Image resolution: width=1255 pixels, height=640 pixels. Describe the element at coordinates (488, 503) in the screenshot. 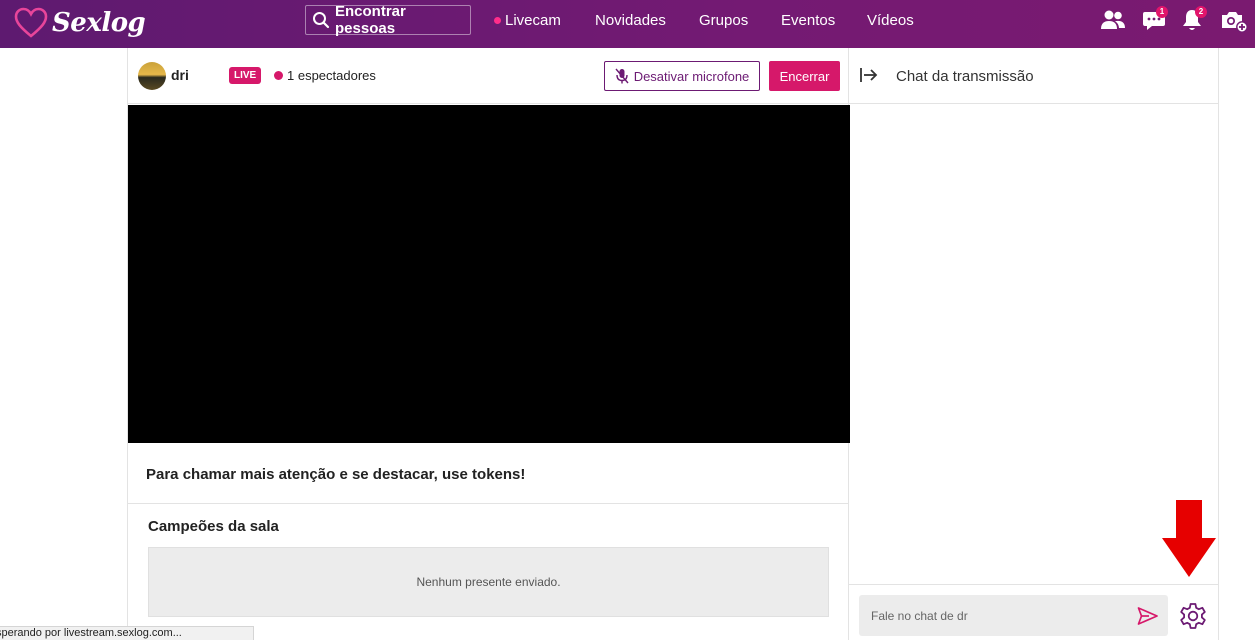

I see `divider` at that location.